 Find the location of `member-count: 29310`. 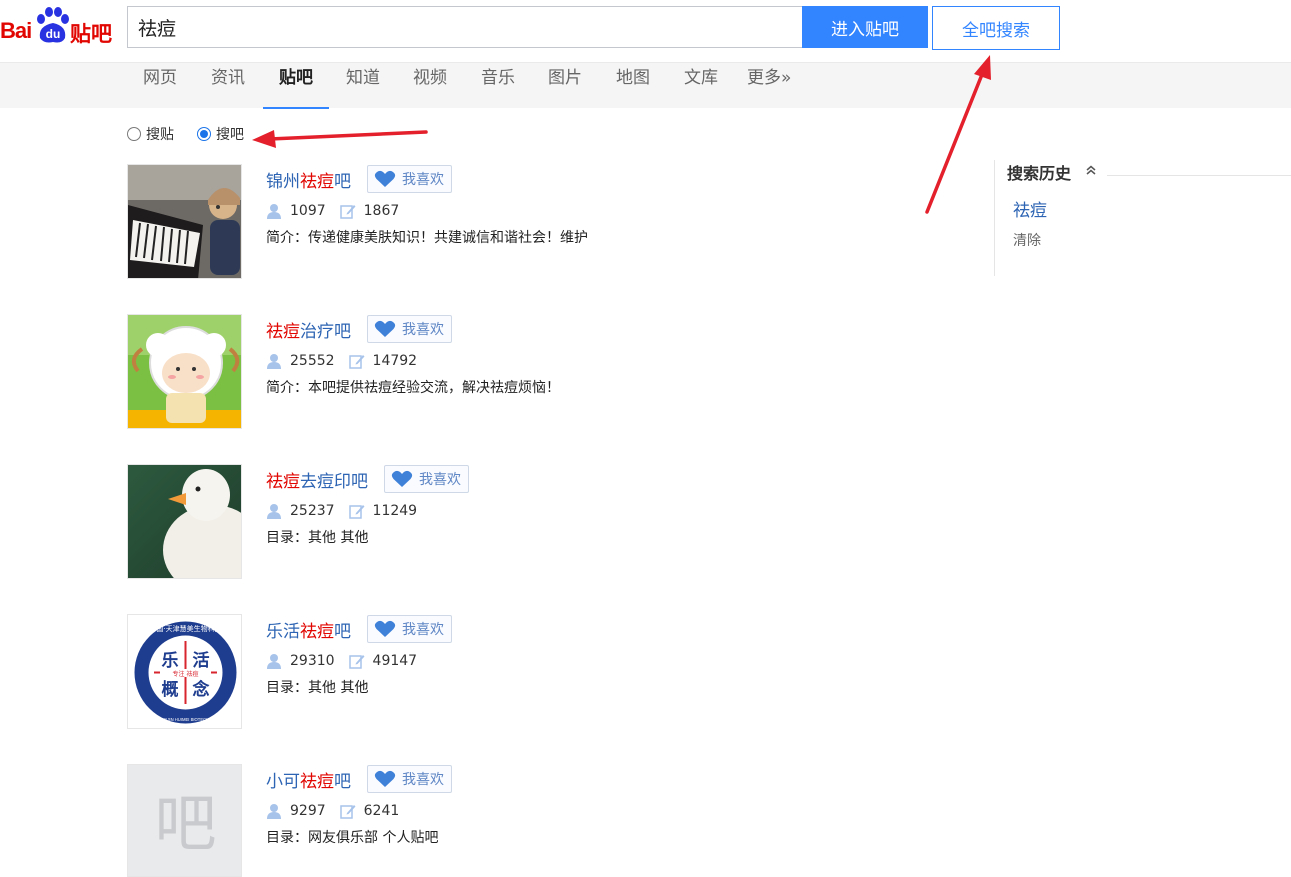

member-count: 29310 is located at coordinates (312, 661).